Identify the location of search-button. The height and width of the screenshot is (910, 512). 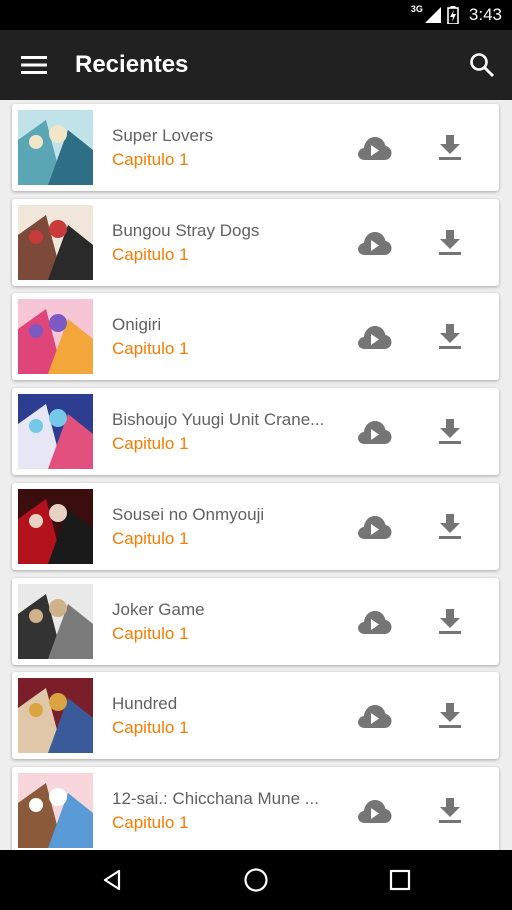
(482, 65).